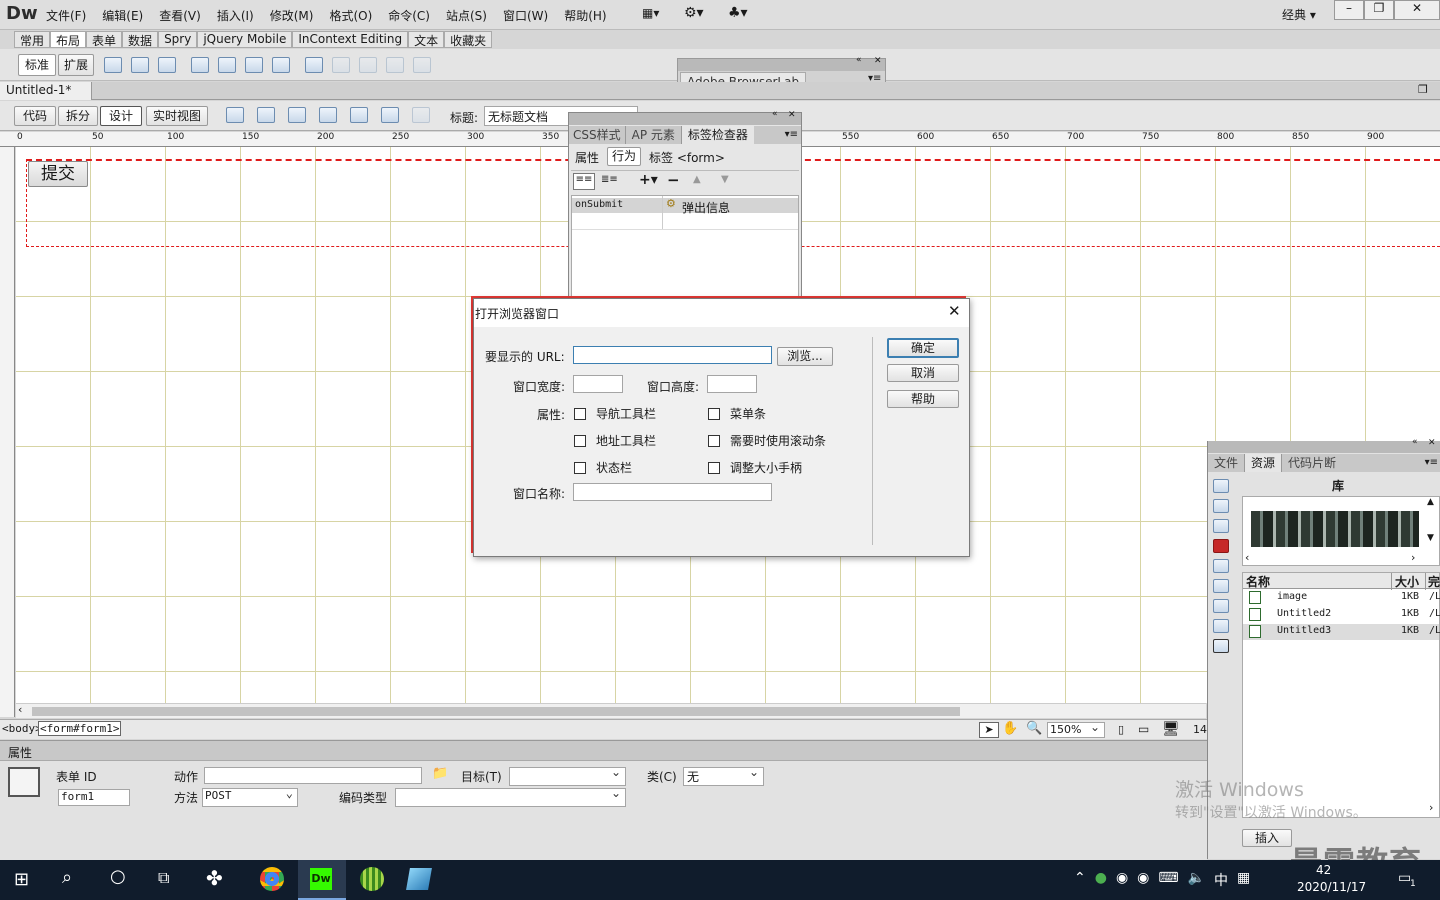 The height and width of the screenshot is (900, 1440). I want to click on tablet-size-icon: ▭, so click(1143, 729).